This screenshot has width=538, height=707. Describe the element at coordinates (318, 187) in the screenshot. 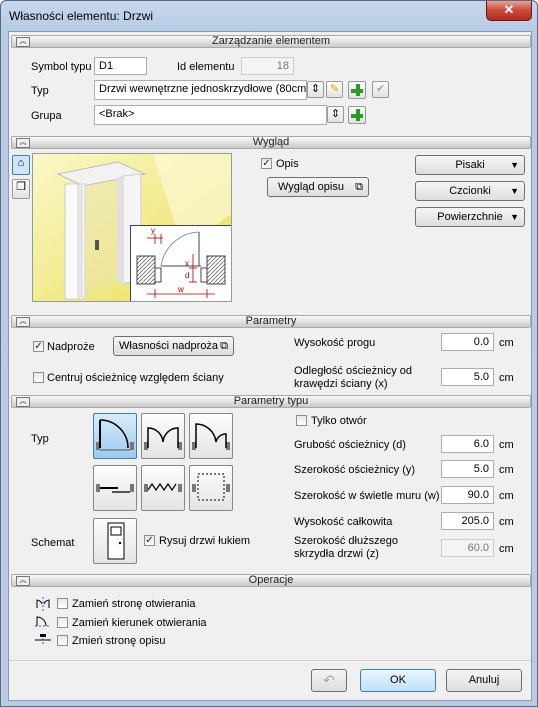

I see `description-look-button: Wygląd opisu ⧉` at that location.